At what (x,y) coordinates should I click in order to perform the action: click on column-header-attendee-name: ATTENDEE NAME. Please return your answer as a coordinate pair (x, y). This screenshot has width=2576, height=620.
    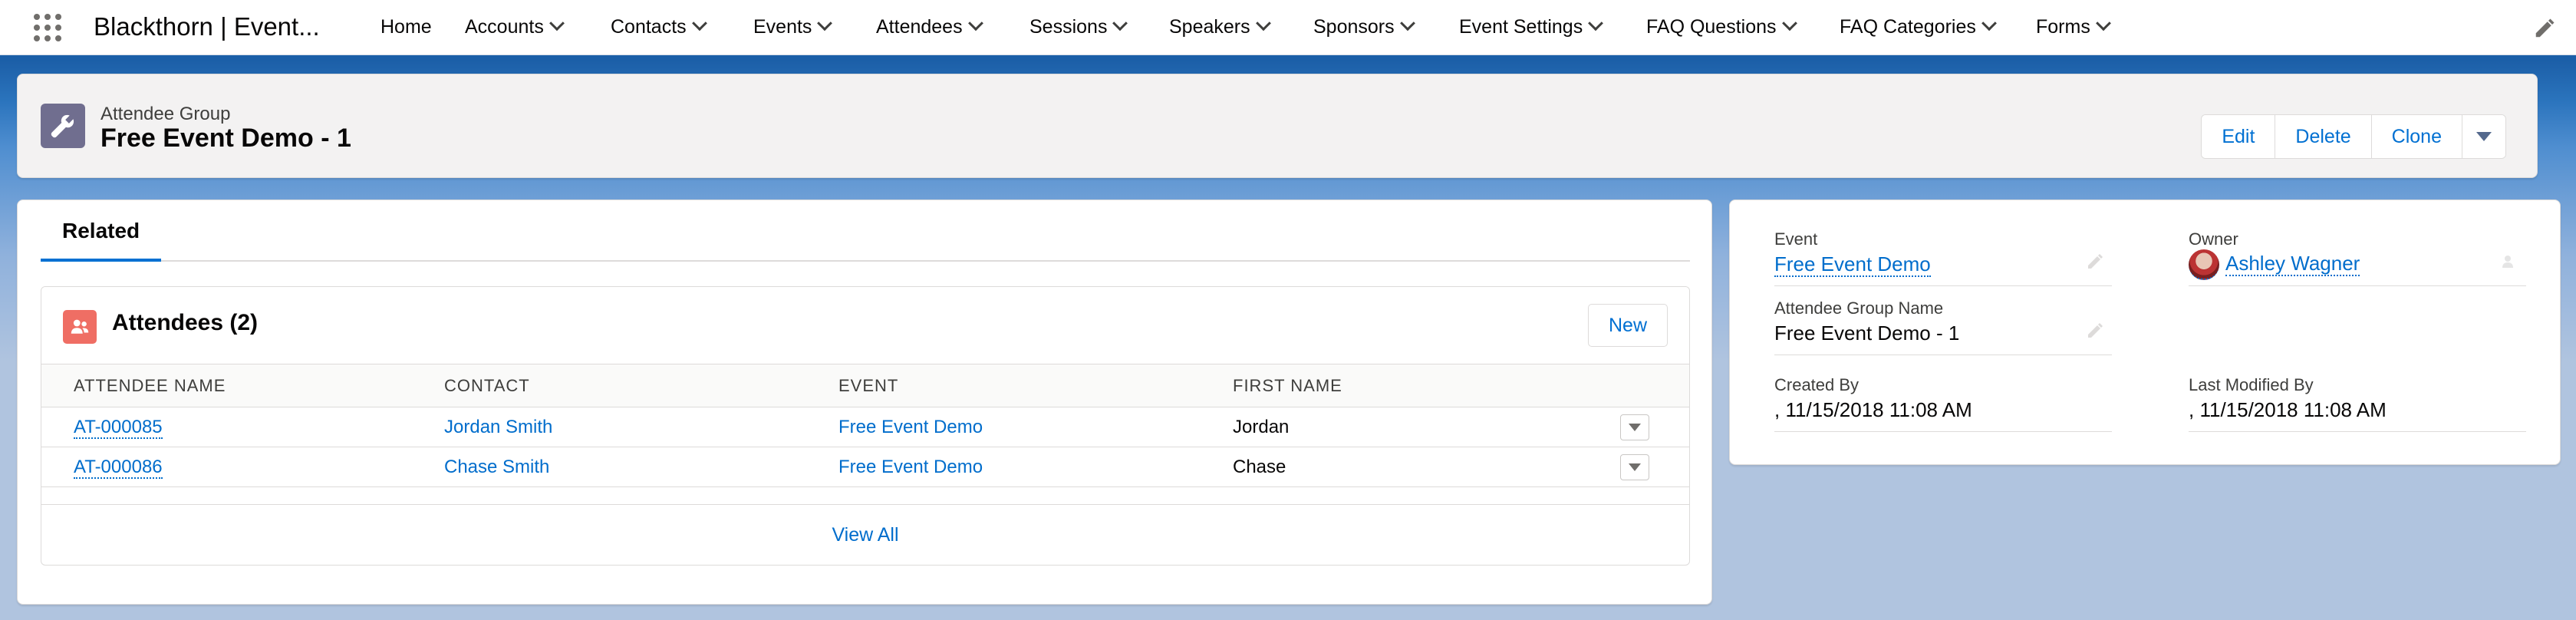
    Looking at the image, I should click on (226, 385).